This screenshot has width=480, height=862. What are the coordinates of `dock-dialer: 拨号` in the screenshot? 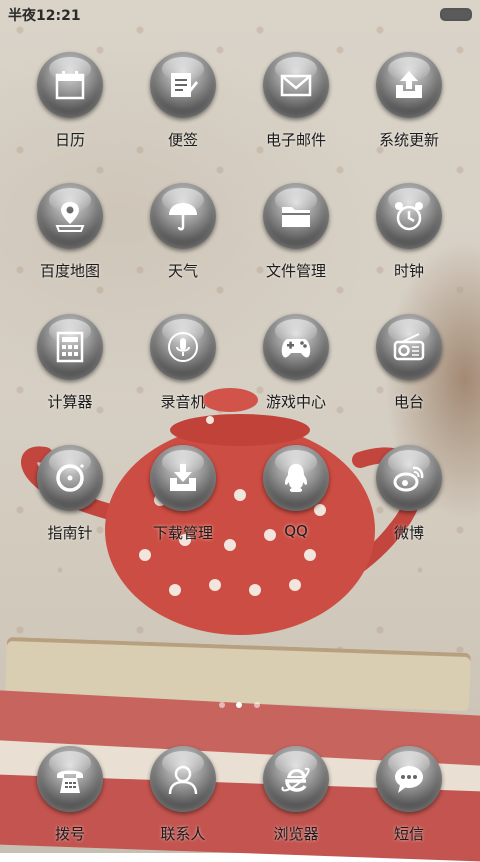 It's located at (70, 804).